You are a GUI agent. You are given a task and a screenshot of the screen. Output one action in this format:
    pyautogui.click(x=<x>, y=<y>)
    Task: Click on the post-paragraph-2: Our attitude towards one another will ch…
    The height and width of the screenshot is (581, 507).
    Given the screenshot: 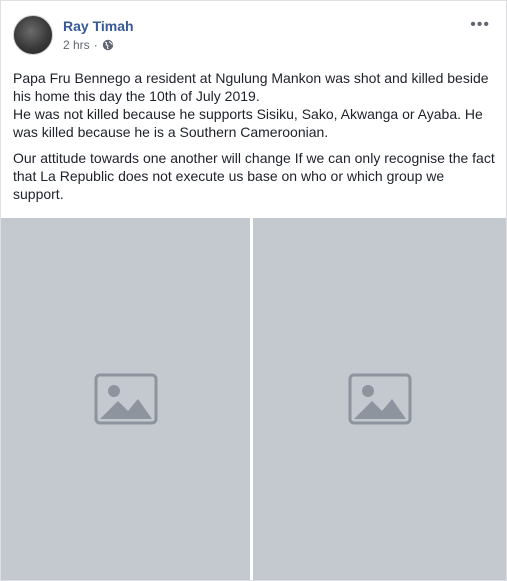 What is the action you would take?
    pyautogui.click(x=254, y=176)
    